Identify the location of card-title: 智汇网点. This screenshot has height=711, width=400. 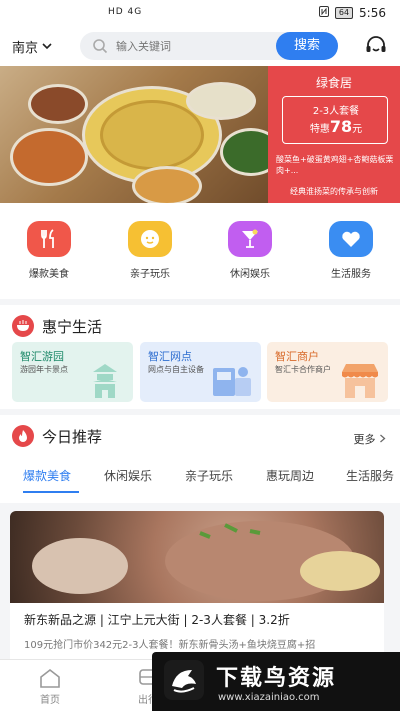
(170, 356).